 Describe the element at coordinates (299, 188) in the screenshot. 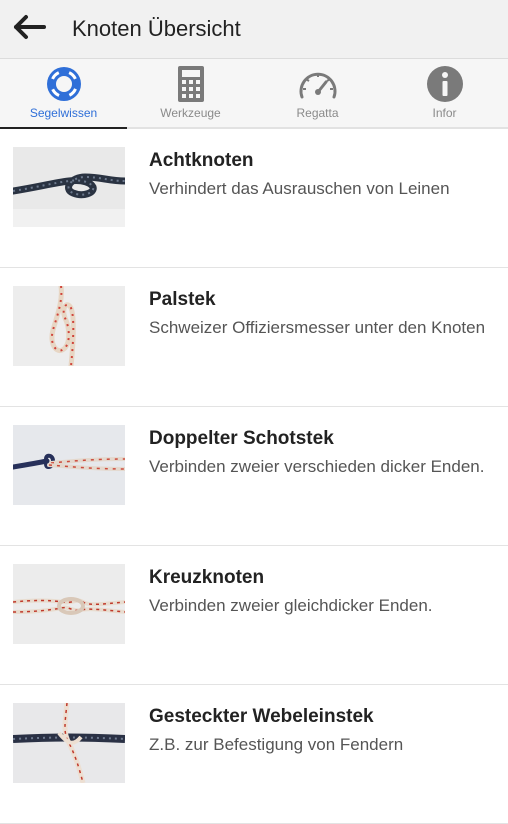

I see `knot-description: Verhindert das Ausrauschen von Leinen` at that location.